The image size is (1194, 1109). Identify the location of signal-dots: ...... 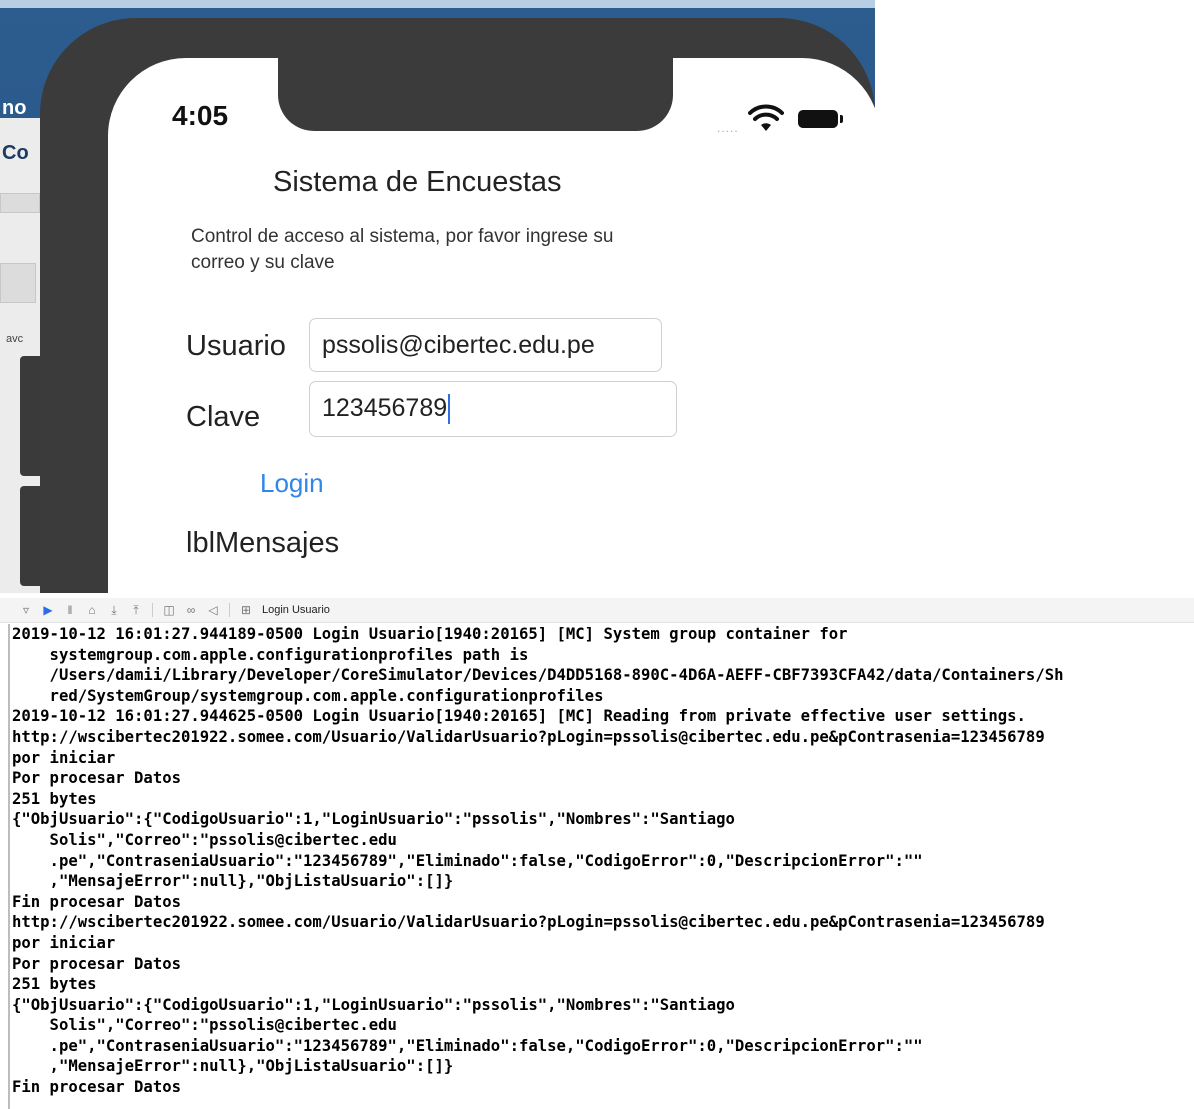
(728, 128).